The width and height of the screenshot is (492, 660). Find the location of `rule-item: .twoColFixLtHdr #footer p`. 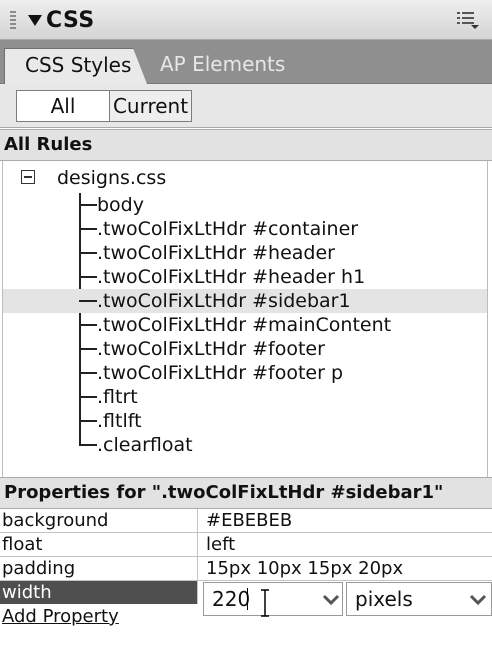

rule-item: .twoColFixLtHdr #footer p is located at coordinates (245, 373).